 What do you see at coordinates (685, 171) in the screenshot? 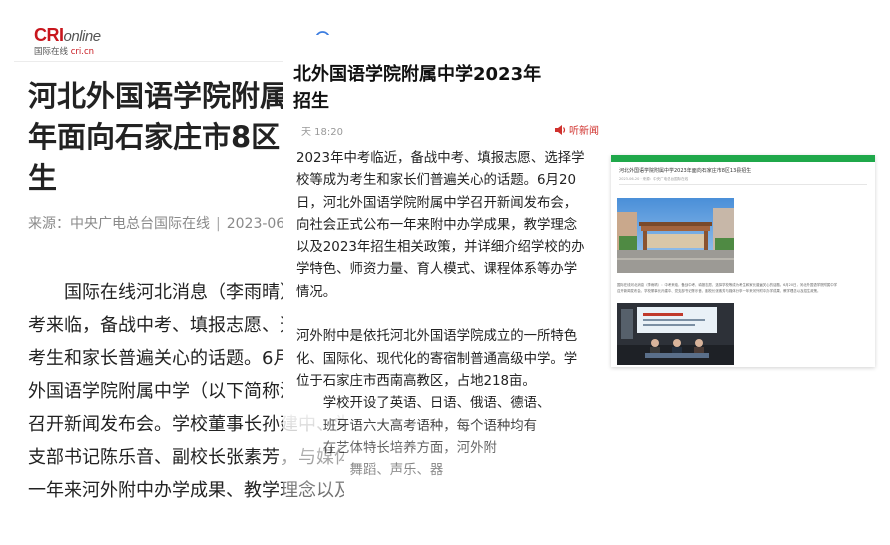
I see `thumb-article-title: 河北外国语学院附属中学2023年面向石家庄市8区13县招生` at bounding box center [685, 171].